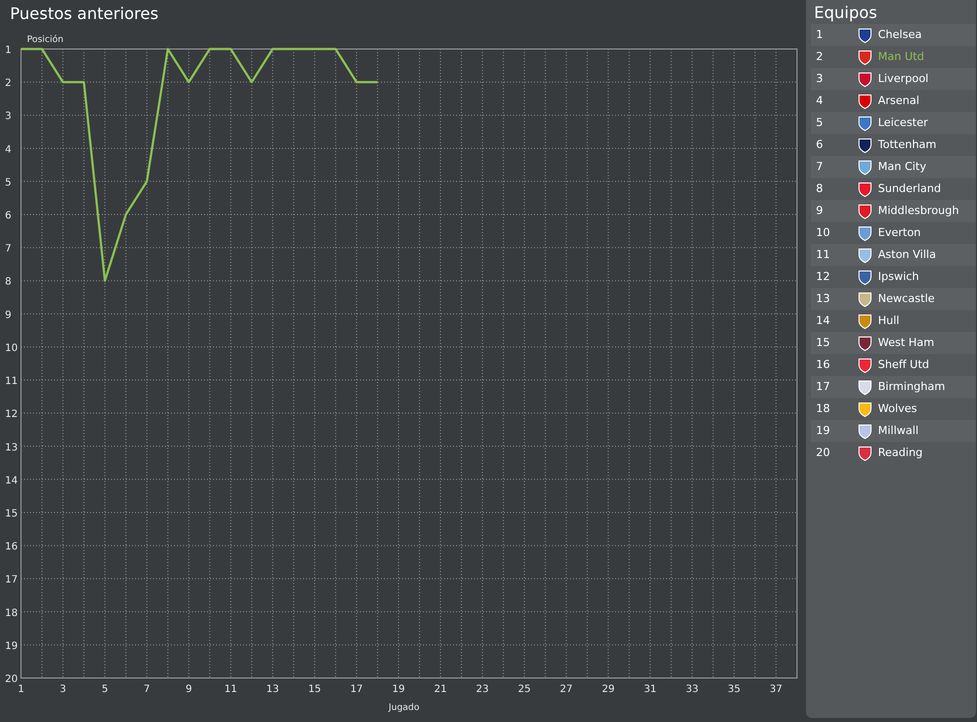 This screenshot has height=722, width=977. I want to click on team-row: 9 Middlesbrough, so click(893, 211).